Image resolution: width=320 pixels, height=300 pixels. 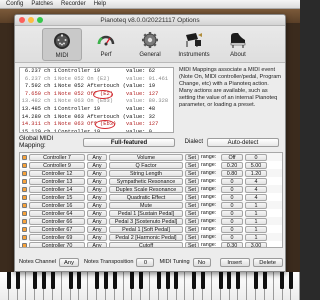 I want to click on range-min-field: Off, so click(x=232, y=157).